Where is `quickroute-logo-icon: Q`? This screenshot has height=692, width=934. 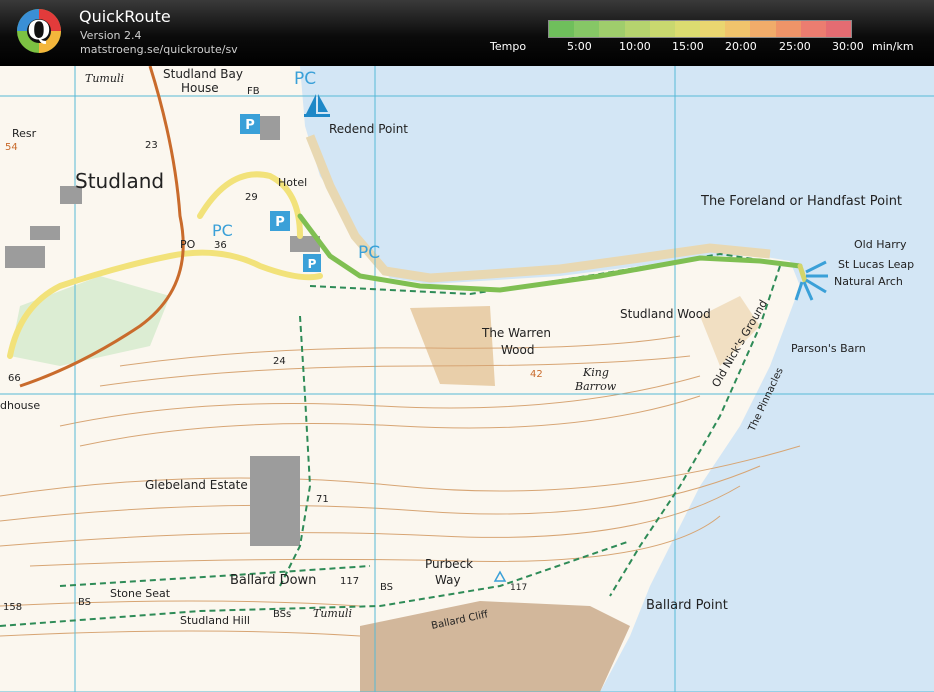
quickroute-logo-icon: Q is located at coordinates (39, 31).